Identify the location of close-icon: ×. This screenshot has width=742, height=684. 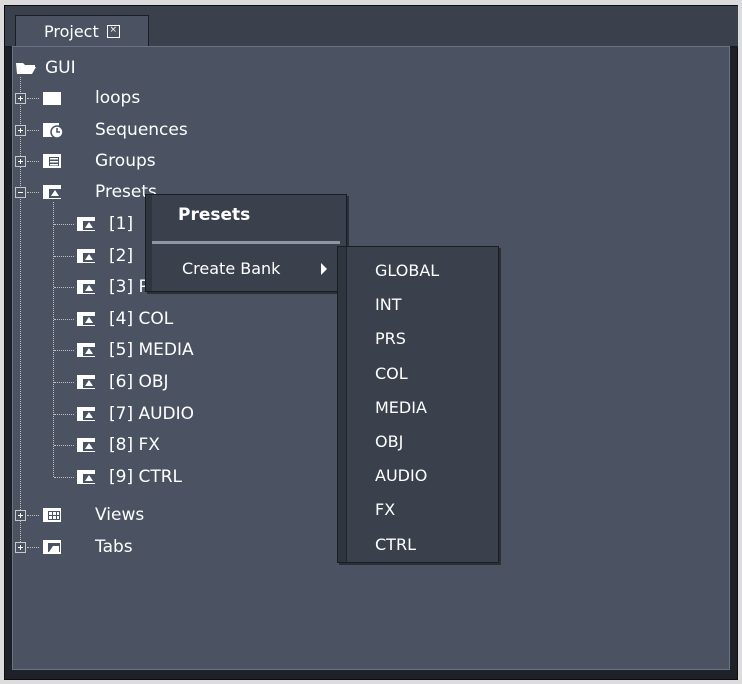
(113, 31).